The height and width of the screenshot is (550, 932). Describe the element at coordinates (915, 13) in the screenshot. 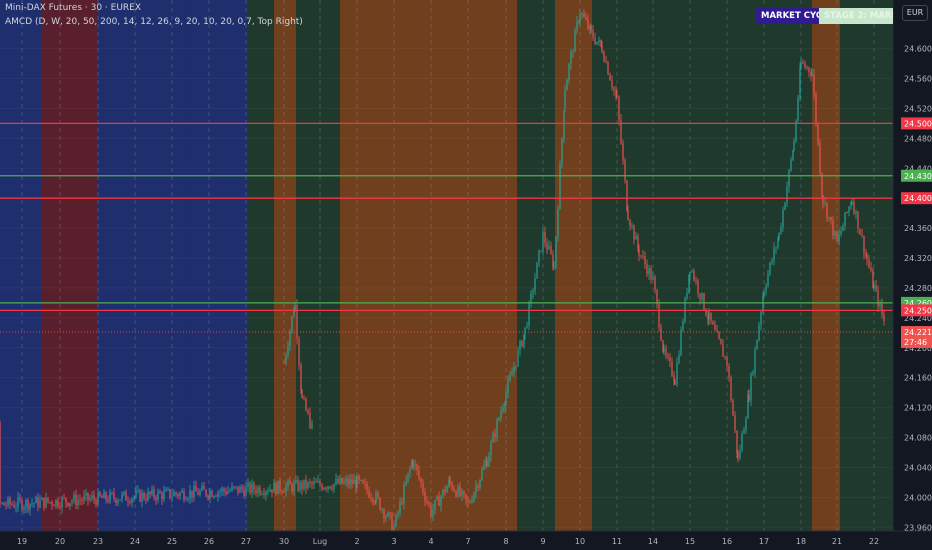

I see `currency-badge: EUR` at that location.